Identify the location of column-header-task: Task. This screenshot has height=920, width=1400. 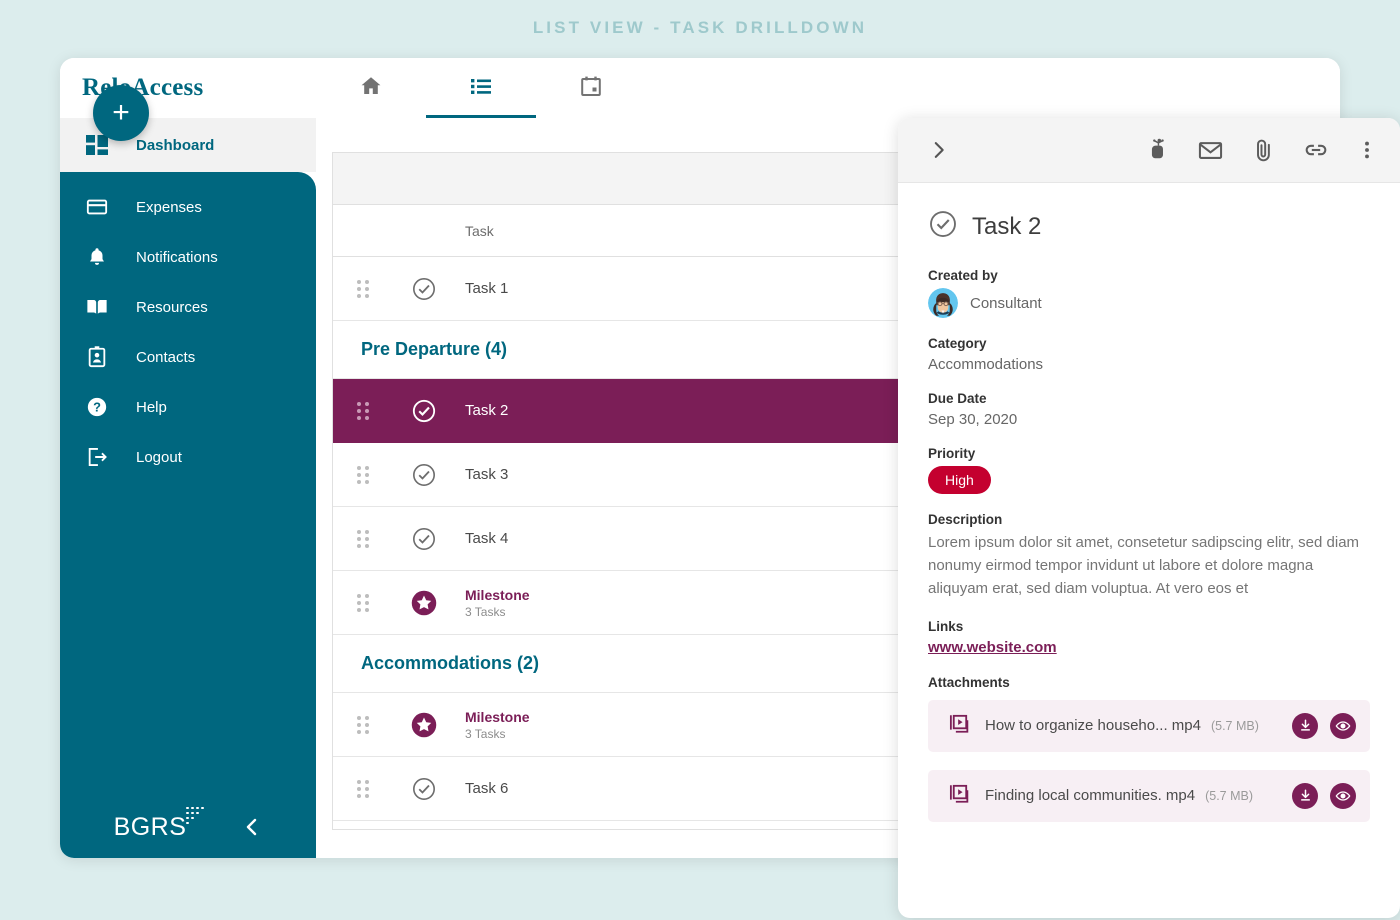
(479, 230).